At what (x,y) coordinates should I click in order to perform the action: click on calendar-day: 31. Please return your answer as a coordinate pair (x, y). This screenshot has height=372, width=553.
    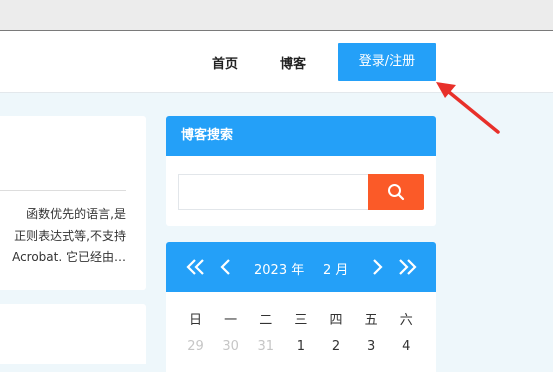
    Looking at the image, I should click on (265, 346).